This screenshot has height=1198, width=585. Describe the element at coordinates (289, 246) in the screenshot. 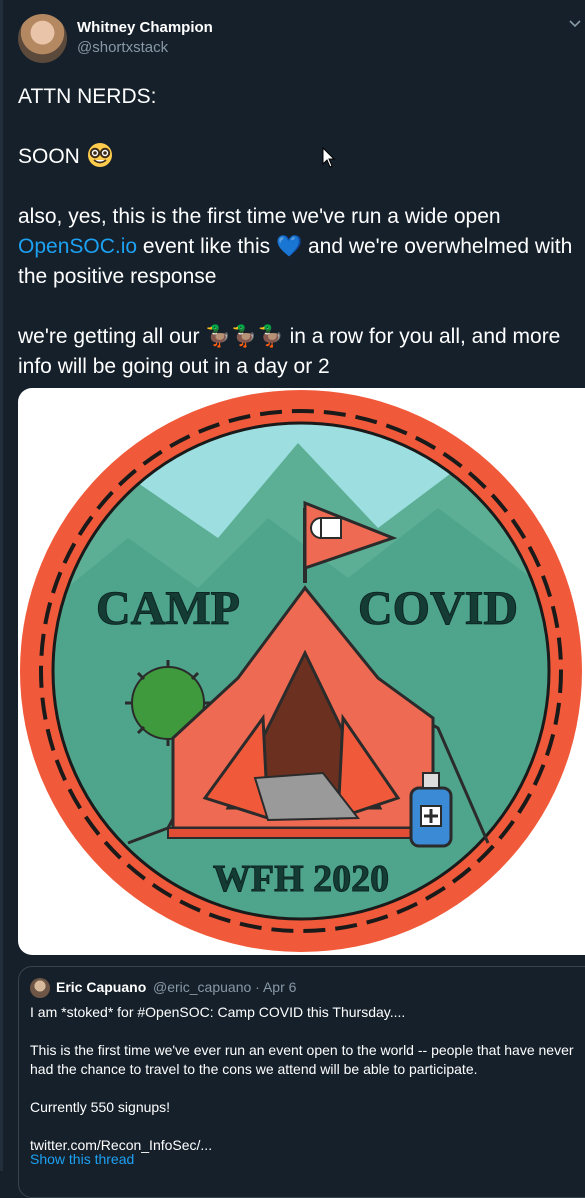

I see `blue-heart-icon: 💙` at that location.